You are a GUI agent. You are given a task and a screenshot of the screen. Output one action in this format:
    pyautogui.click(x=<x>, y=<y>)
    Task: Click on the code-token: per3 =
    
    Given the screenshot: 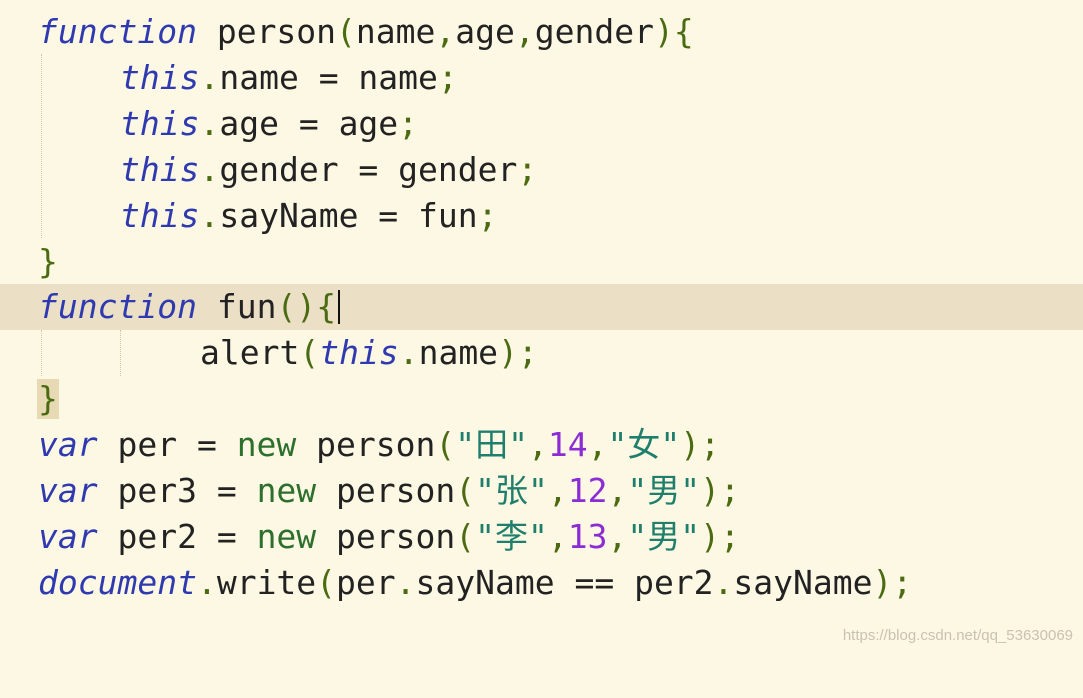 What is the action you would take?
    pyautogui.click(x=177, y=490)
    